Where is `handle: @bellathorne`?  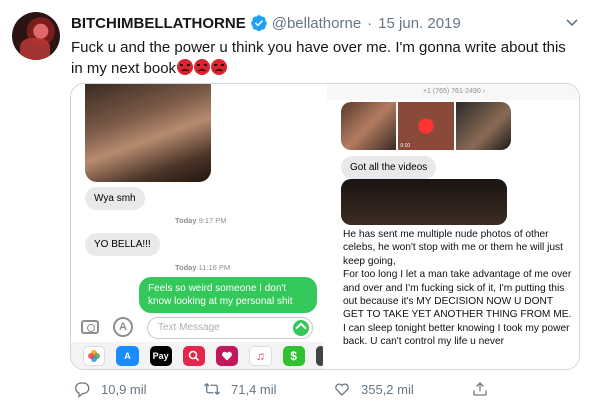 handle: @bellathorne is located at coordinates (316, 23).